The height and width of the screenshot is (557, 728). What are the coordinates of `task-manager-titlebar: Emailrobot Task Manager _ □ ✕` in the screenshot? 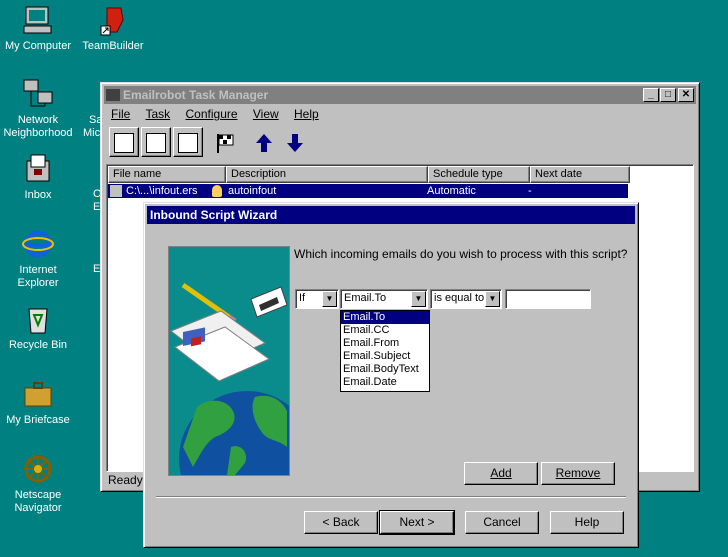 It's located at (400, 95).